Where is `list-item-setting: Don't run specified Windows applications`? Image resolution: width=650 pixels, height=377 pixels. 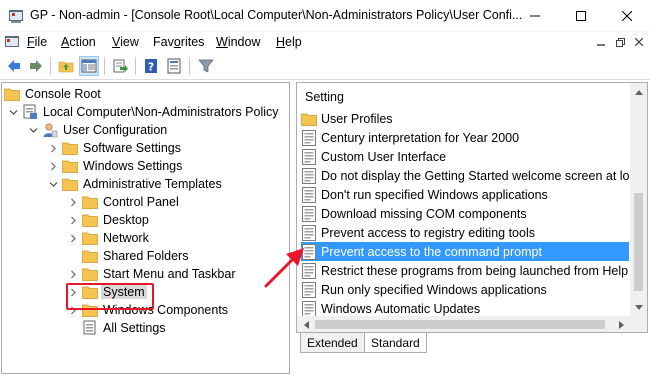 list-item-setting: Don't run specified Windows applications is located at coordinates (465, 194).